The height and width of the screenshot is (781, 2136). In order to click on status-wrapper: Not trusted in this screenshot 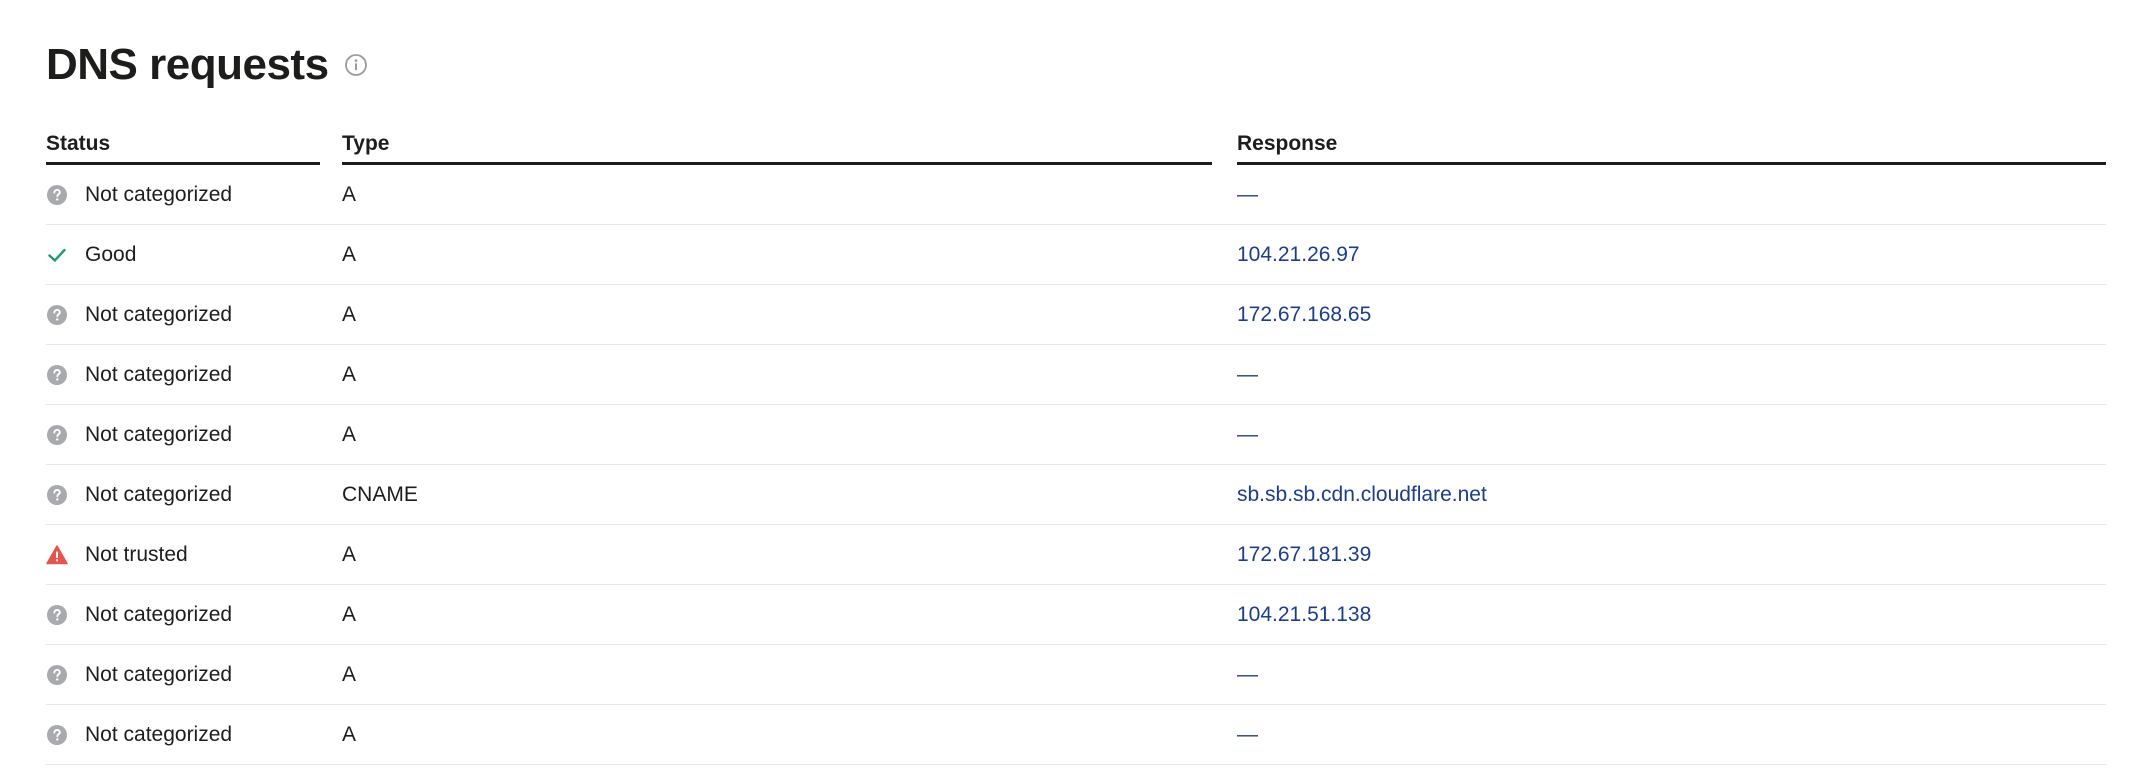, I will do `click(183, 555)`.